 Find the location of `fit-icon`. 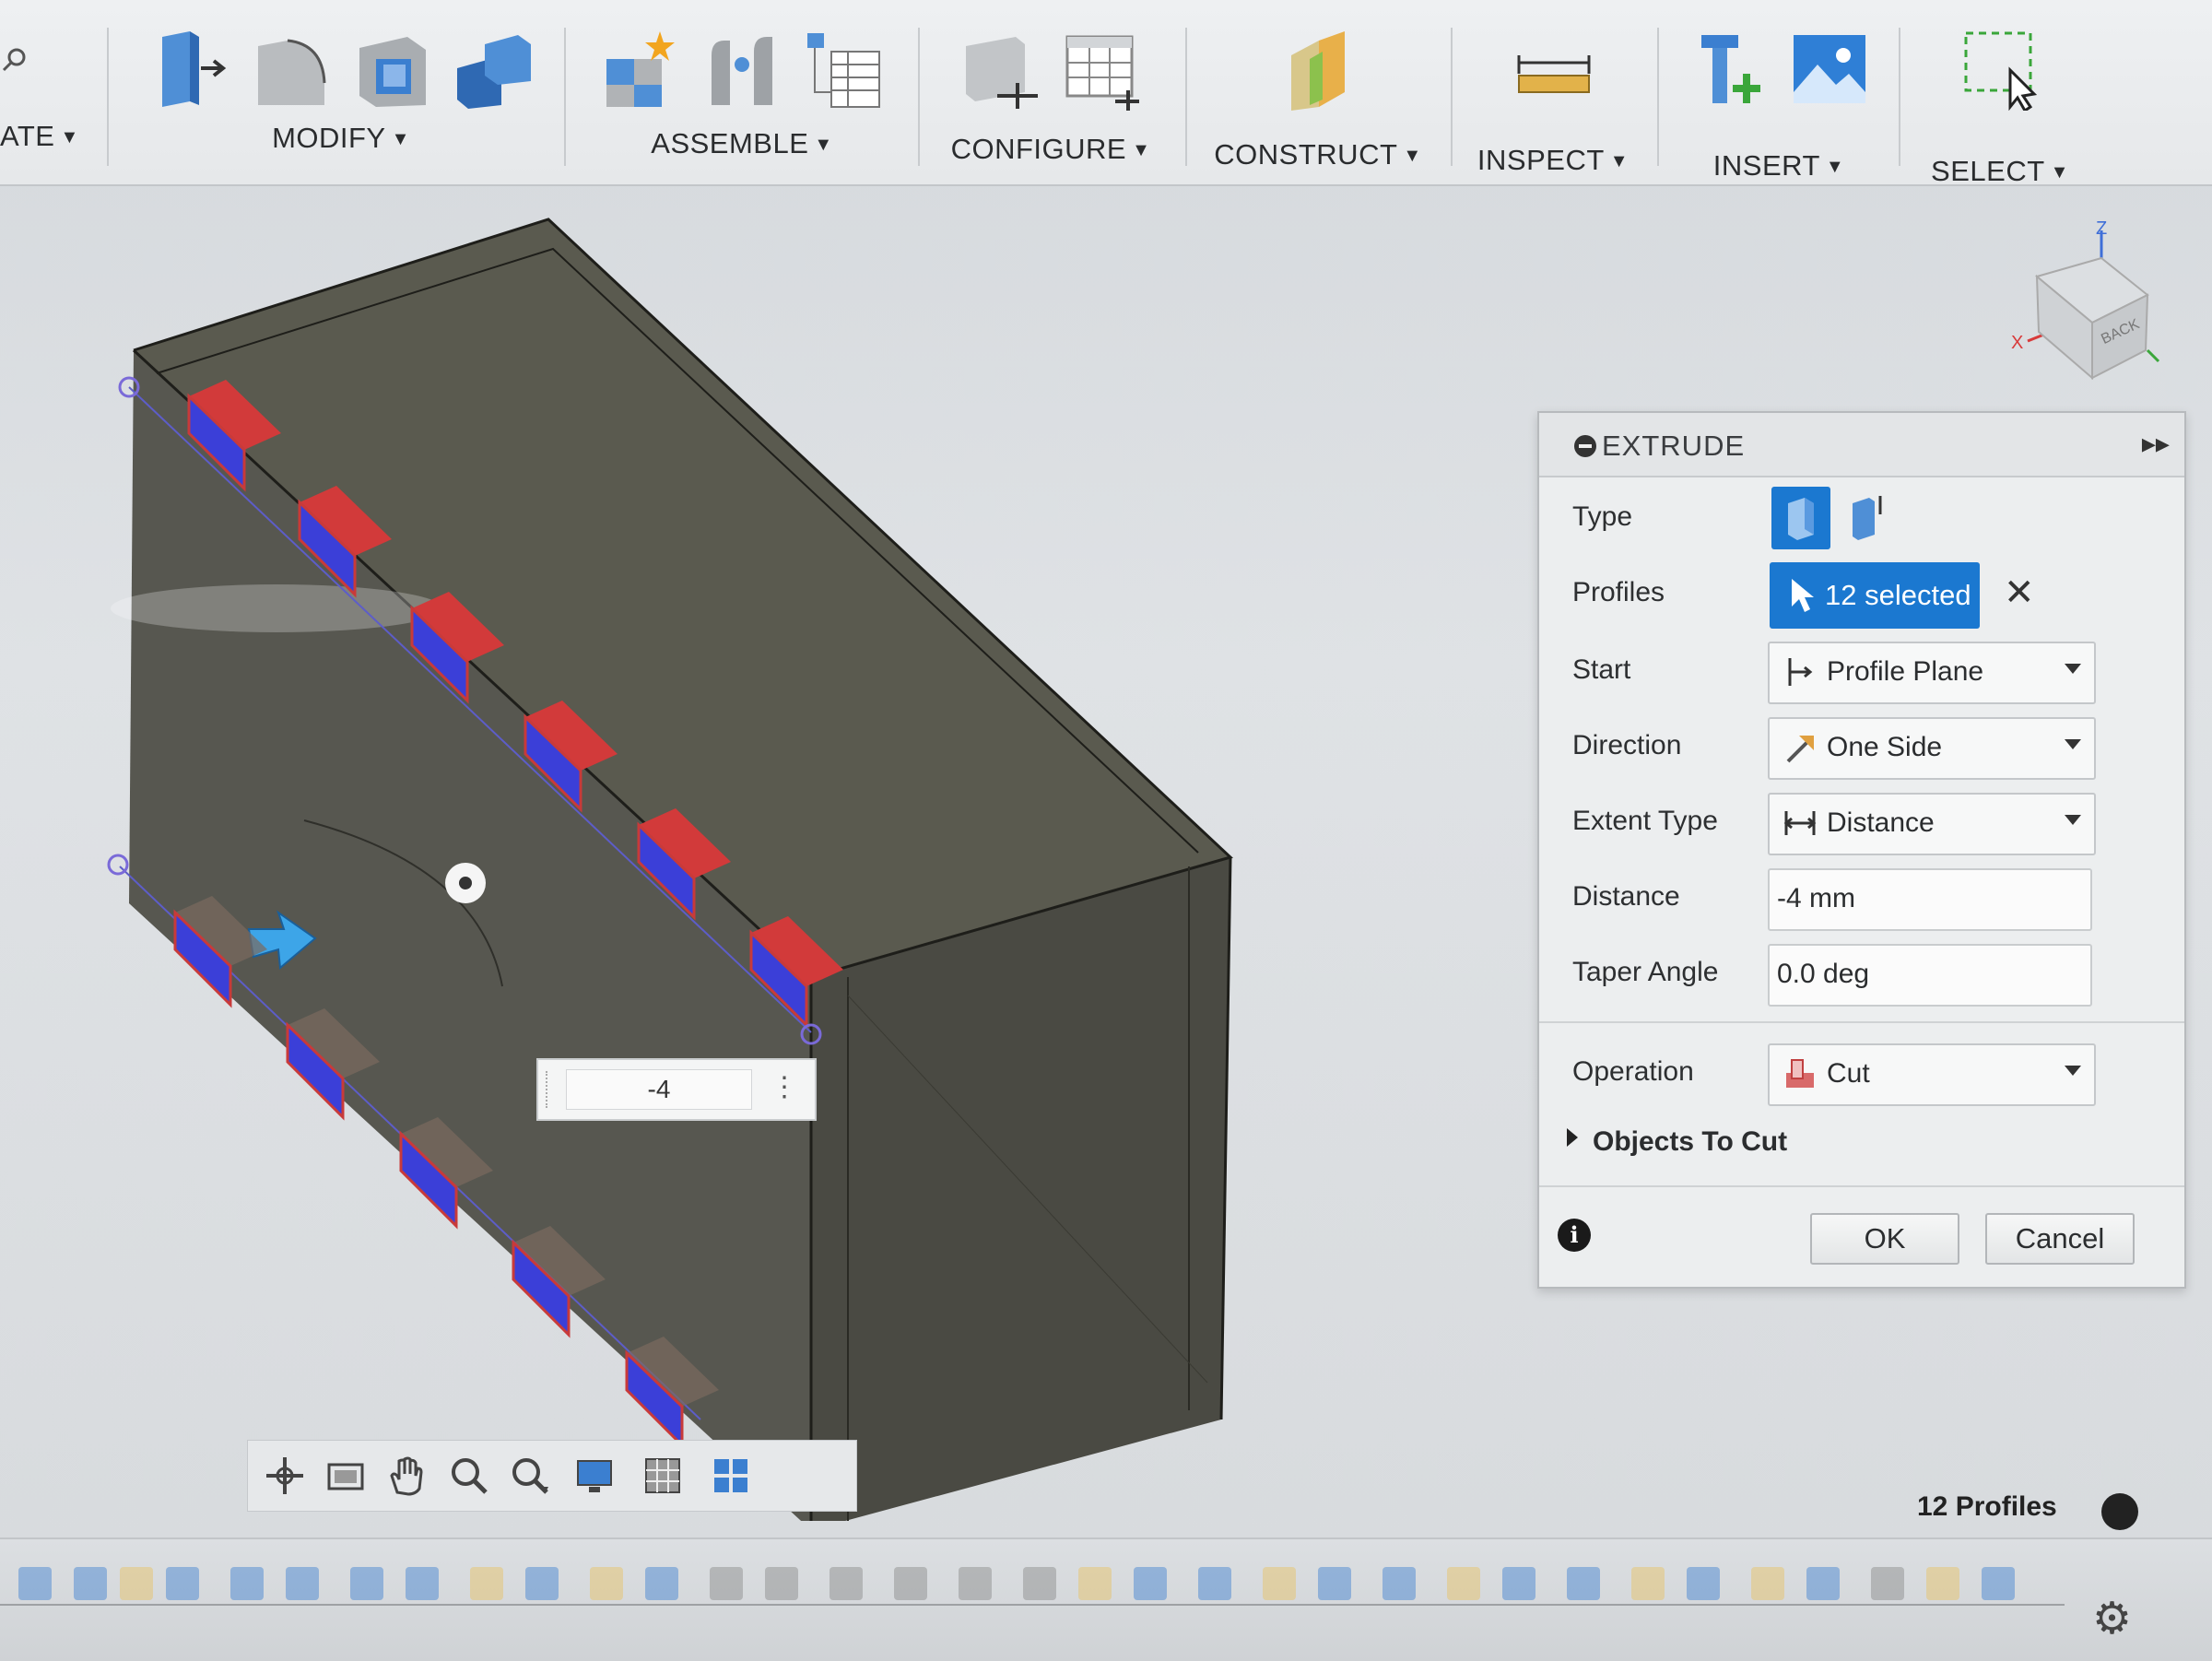

fit-icon is located at coordinates (530, 1476).